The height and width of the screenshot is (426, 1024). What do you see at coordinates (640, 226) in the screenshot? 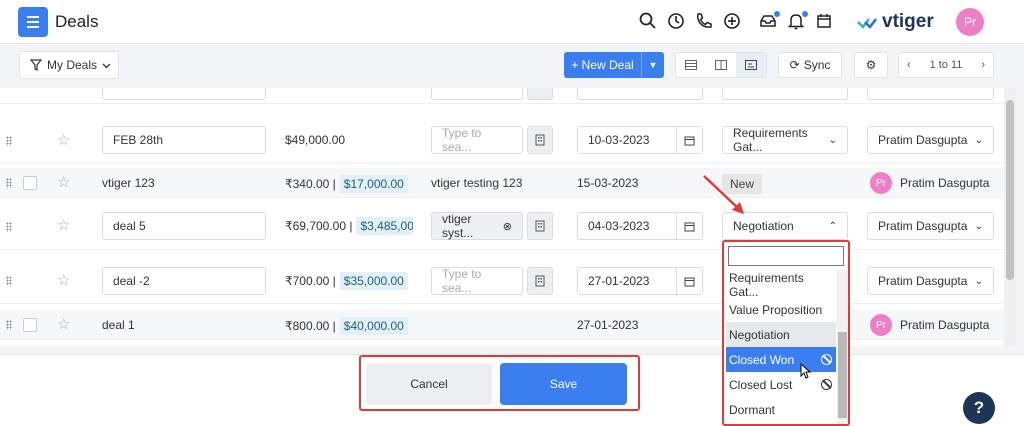
I see `date-input: 04-03-2023` at bounding box center [640, 226].